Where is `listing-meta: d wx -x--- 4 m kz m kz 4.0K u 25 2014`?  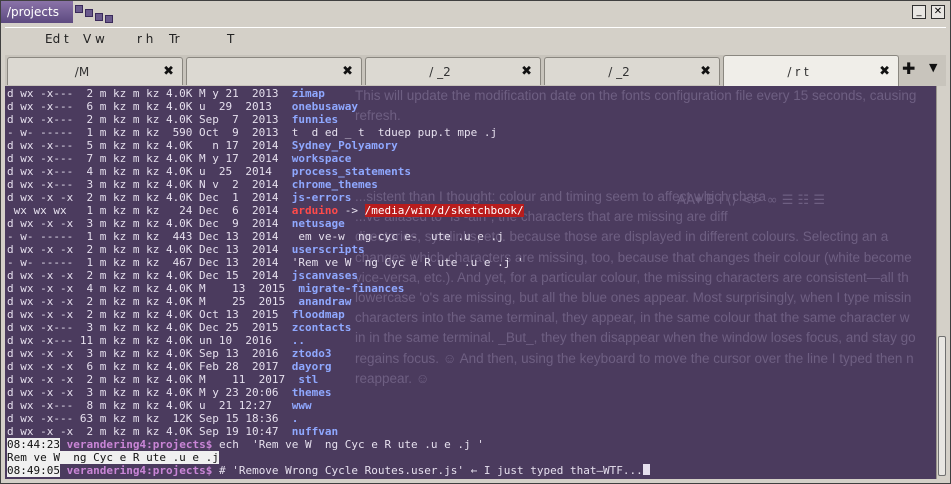
listing-meta: d wx -x--- 4 m kz m kz 4.0K u 25 2014 is located at coordinates (149, 171).